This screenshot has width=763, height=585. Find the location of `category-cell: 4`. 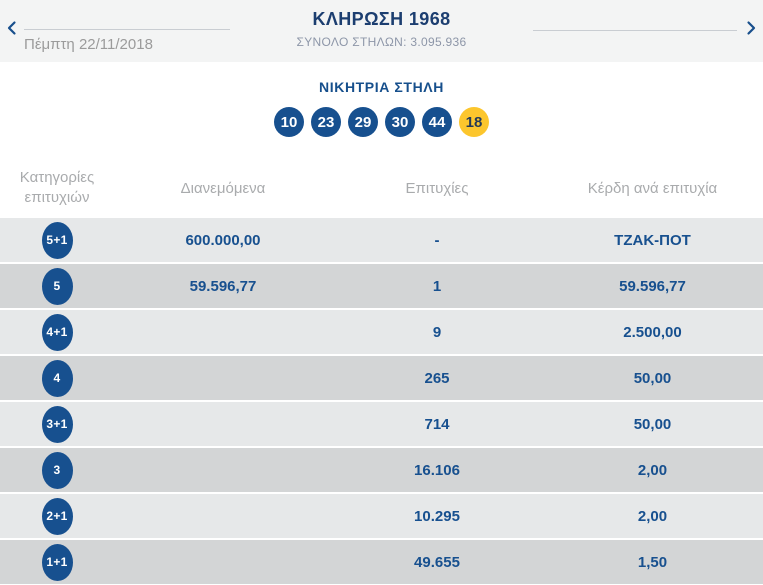

category-cell: 4 is located at coordinates (57, 378).